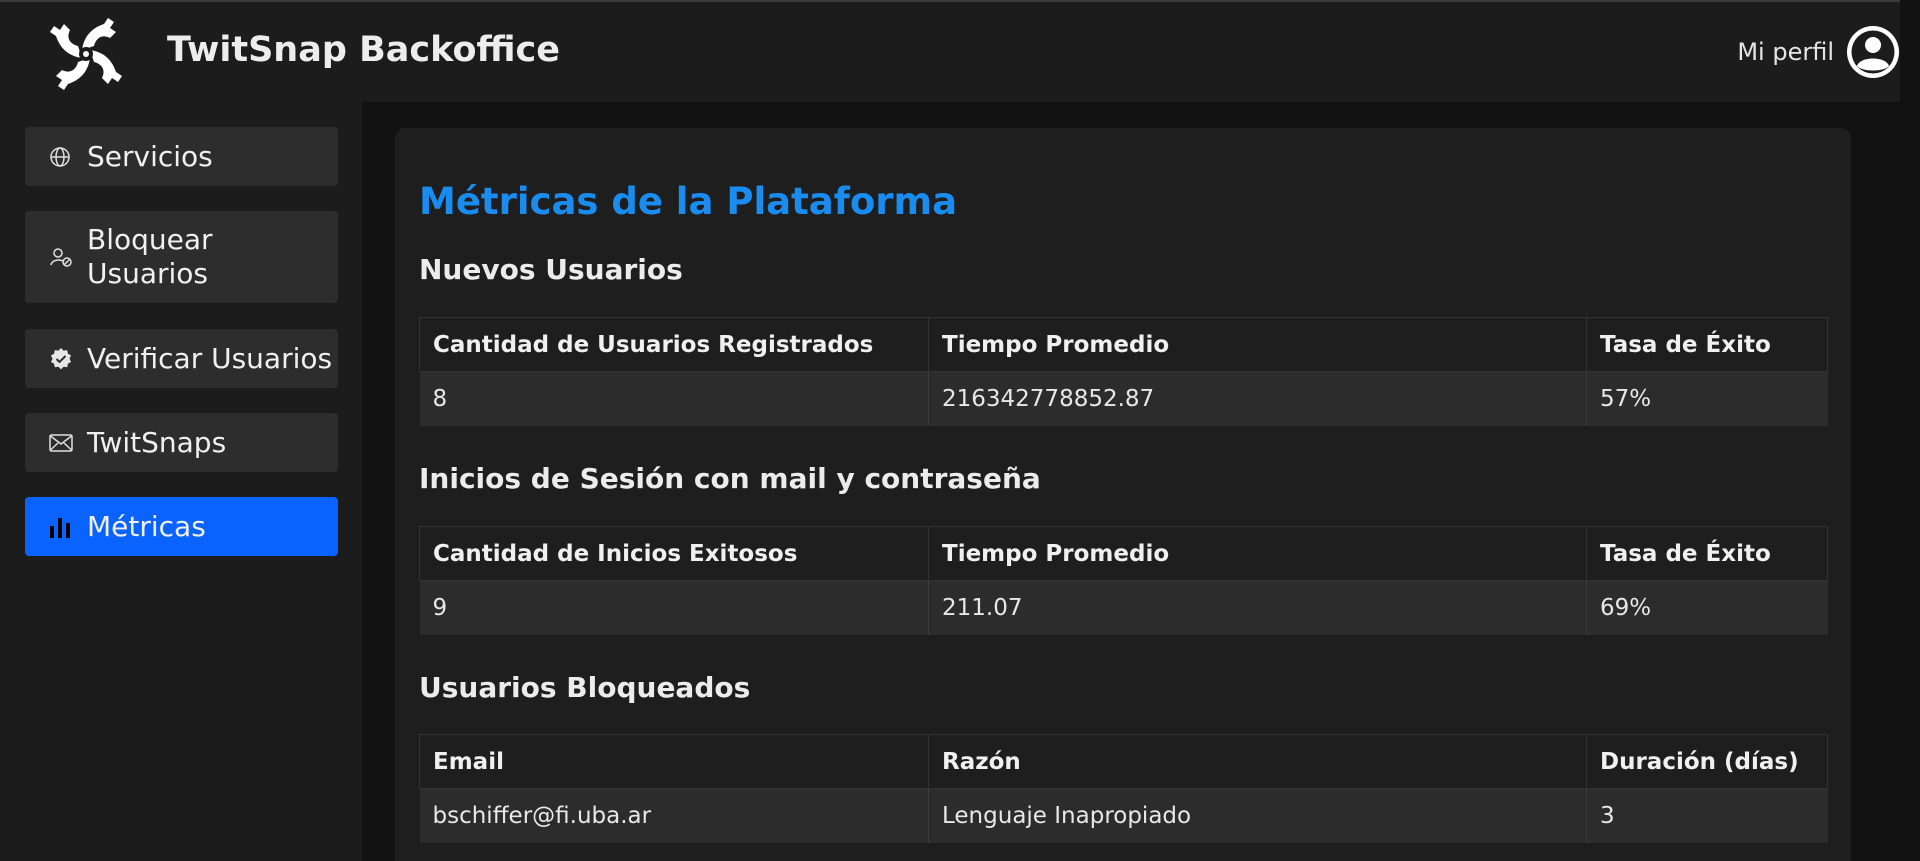  Describe the element at coordinates (1707, 761) in the screenshot. I see `column-header: Duración (días)` at that location.